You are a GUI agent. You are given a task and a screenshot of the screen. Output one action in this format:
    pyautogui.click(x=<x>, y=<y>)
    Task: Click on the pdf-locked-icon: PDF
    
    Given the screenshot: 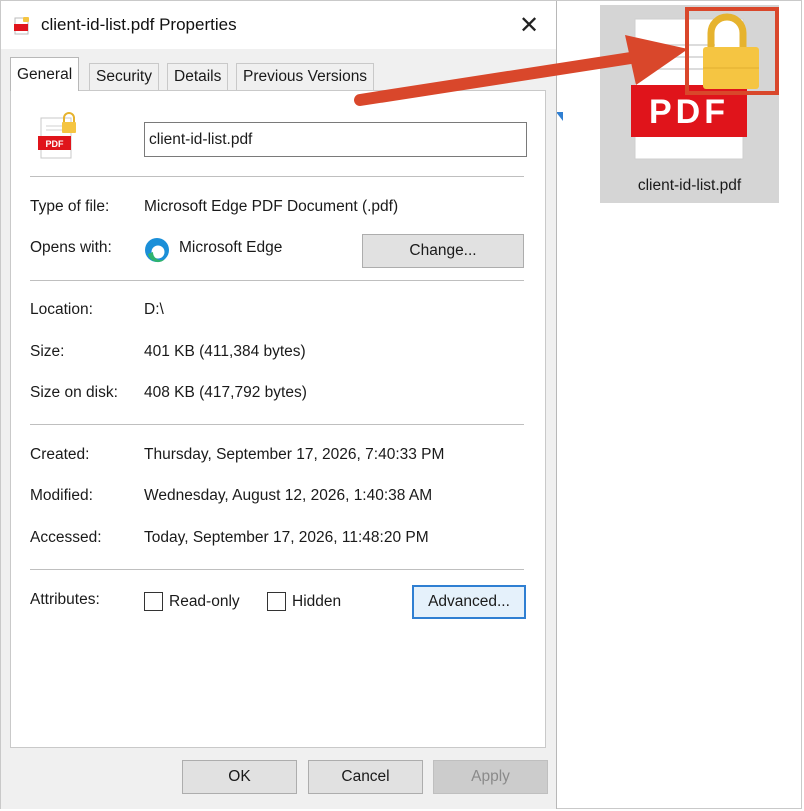 What is the action you would take?
    pyautogui.click(x=57, y=135)
    